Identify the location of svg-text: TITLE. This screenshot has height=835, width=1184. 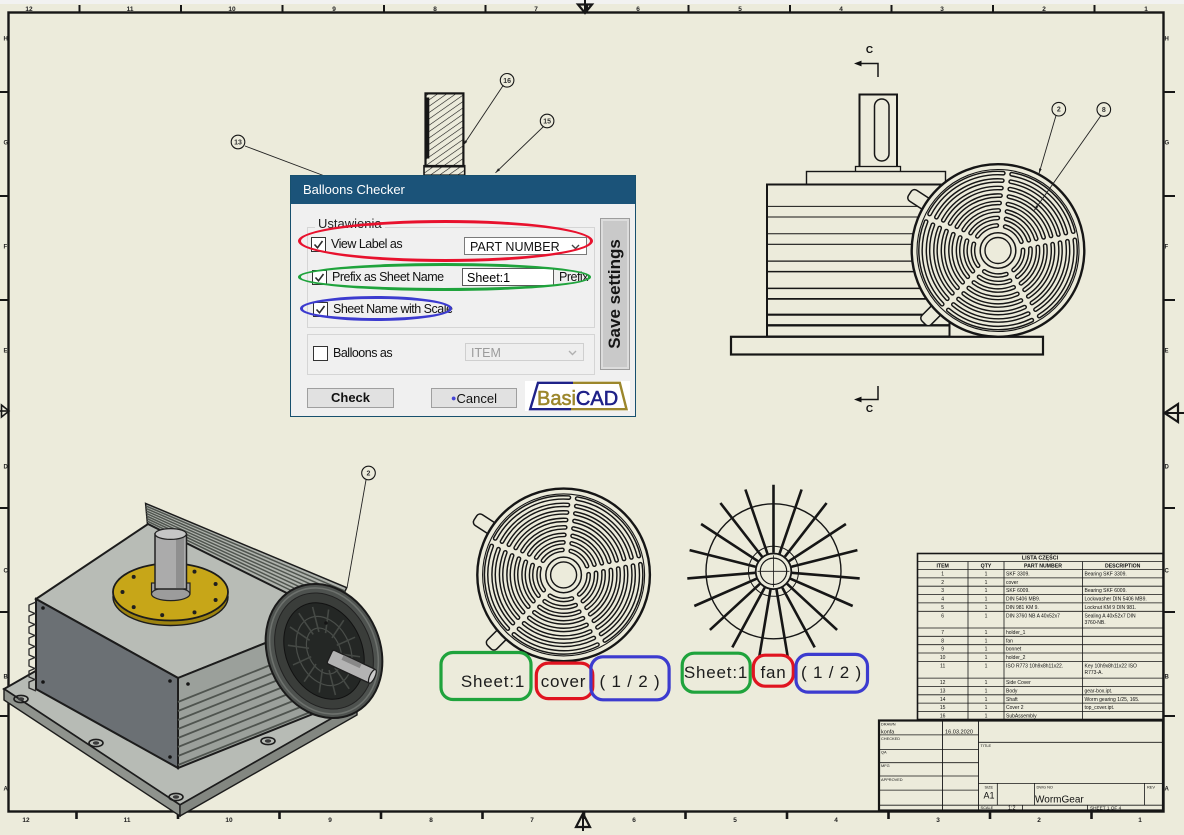
(986, 745).